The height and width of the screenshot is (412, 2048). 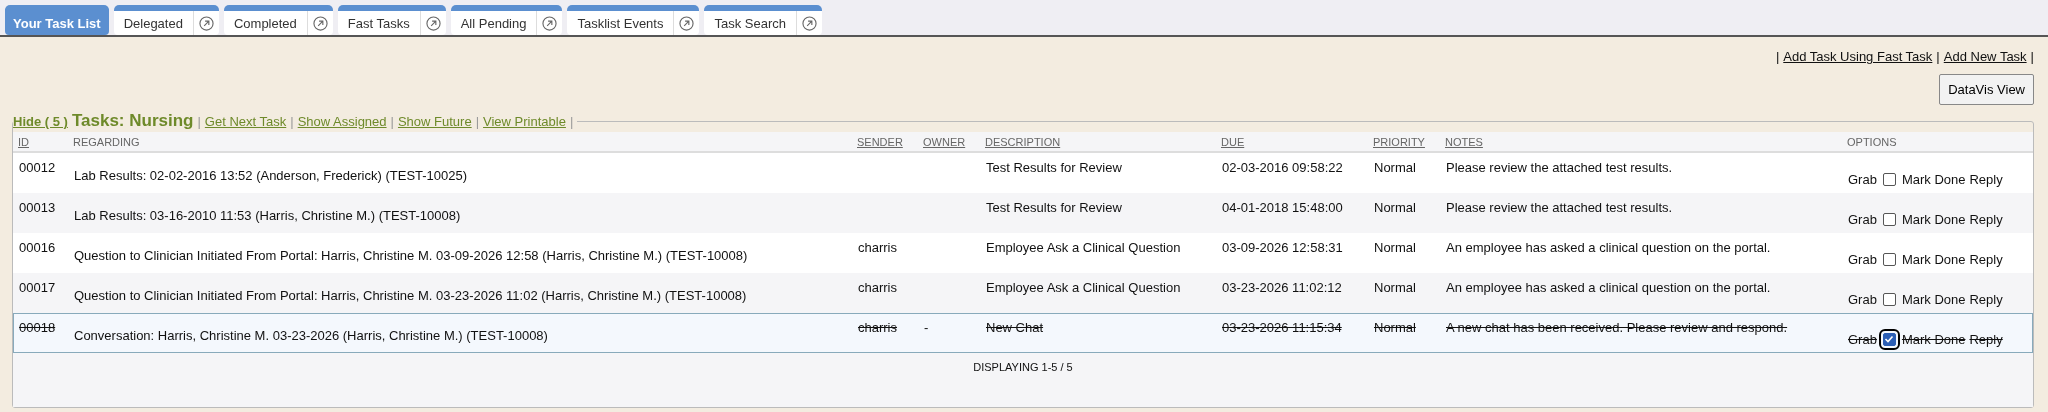 I want to click on table-cell-text: 00013, so click(x=37, y=208).